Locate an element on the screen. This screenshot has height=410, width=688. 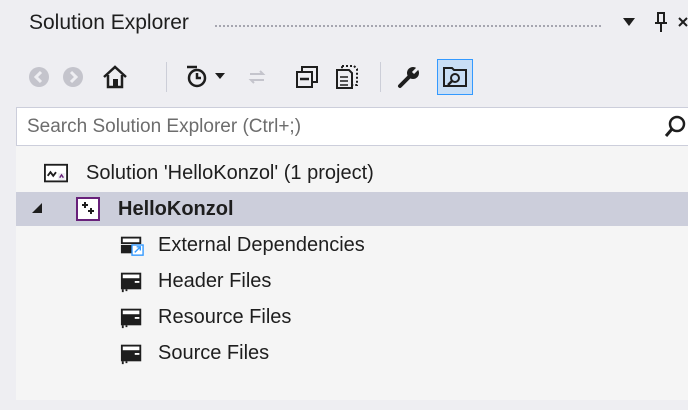
title-grip is located at coordinates (408, 26).